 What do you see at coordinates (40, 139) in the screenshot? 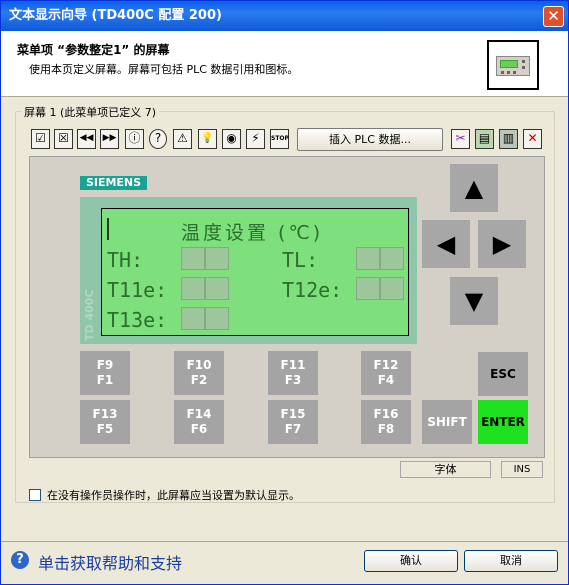
I see `checkbox-icon-button: ☑` at bounding box center [40, 139].